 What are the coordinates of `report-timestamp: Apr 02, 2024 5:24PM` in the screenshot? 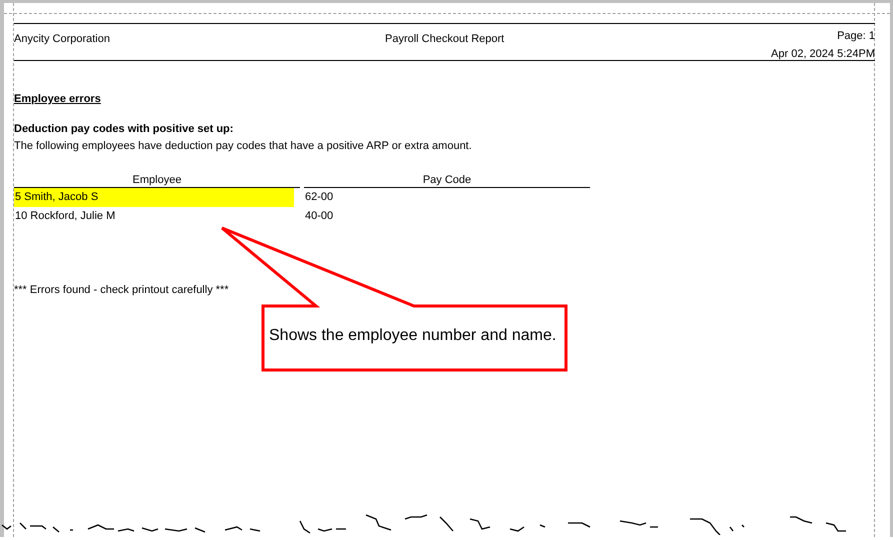 It's located at (823, 54).